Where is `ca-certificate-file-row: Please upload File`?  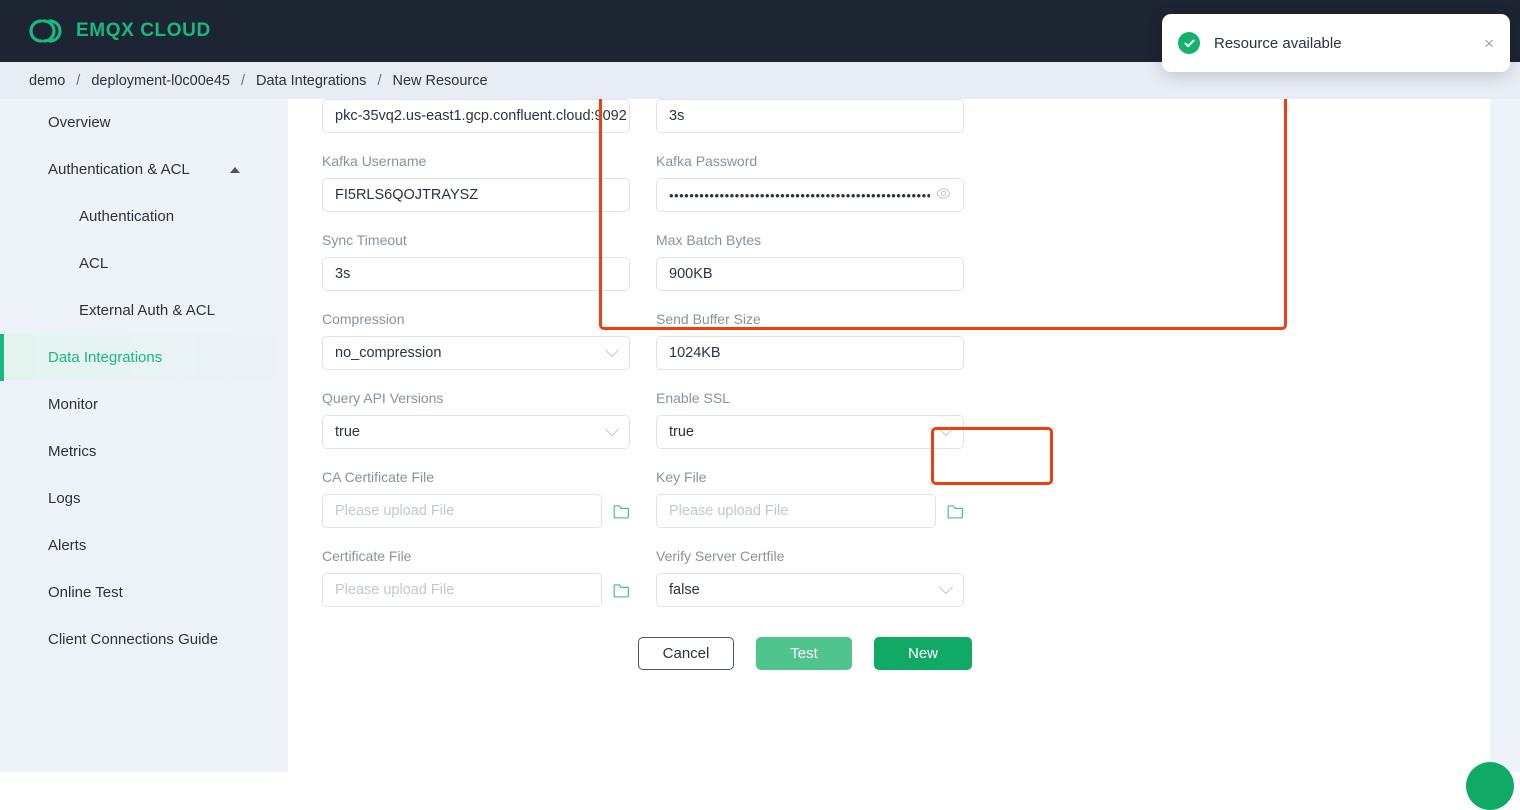
ca-certificate-file-row: Please upload File is located at coordinates (476, 511).